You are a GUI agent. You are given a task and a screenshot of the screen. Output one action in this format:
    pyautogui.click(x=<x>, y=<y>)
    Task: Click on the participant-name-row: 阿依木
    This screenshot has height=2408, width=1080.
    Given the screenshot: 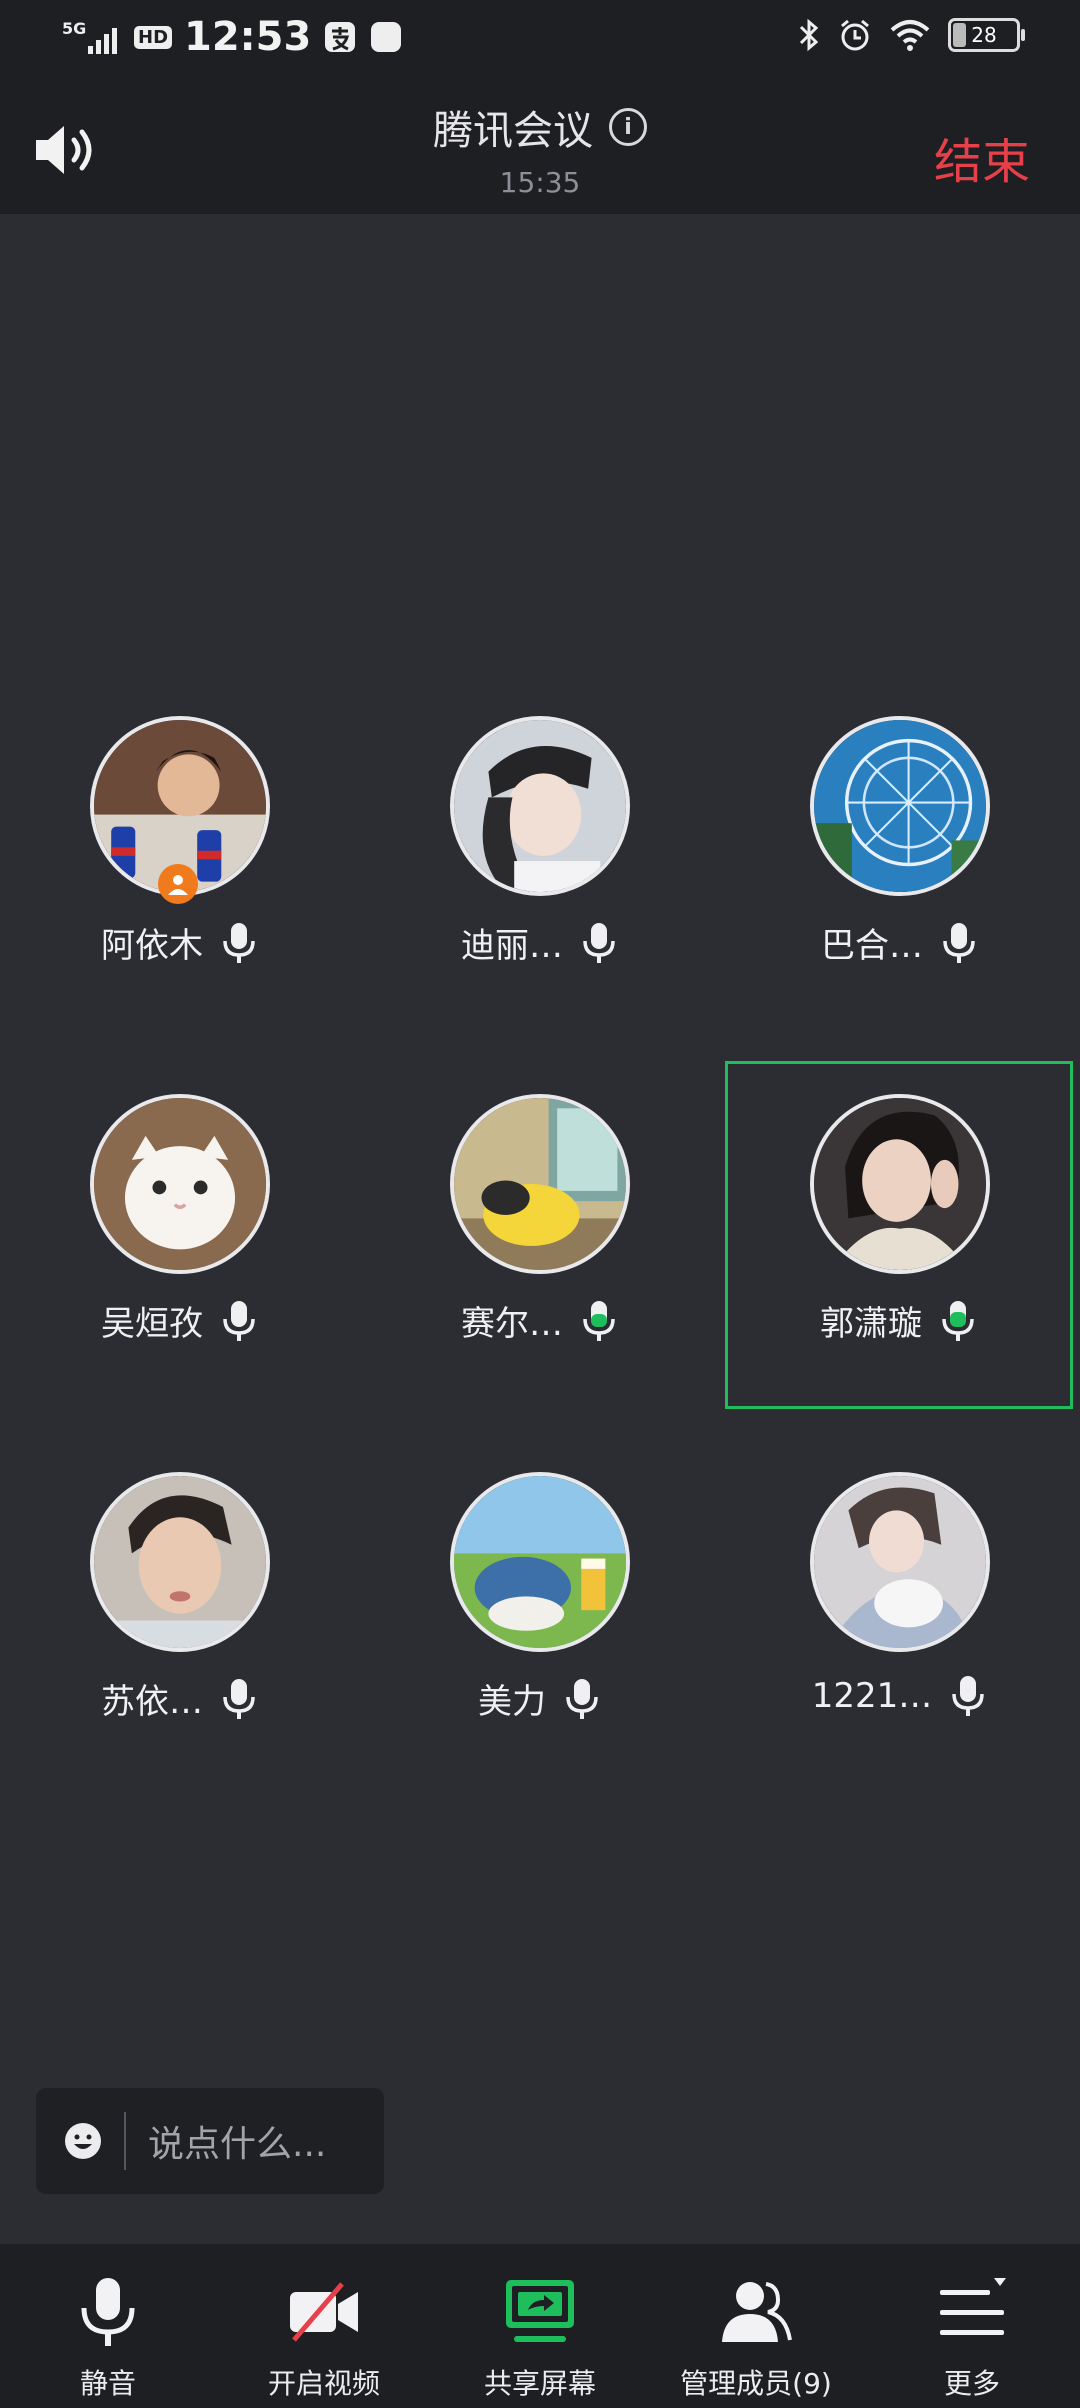 What is the action you would take?
    pyautogui.click(x=180, y=942)
    